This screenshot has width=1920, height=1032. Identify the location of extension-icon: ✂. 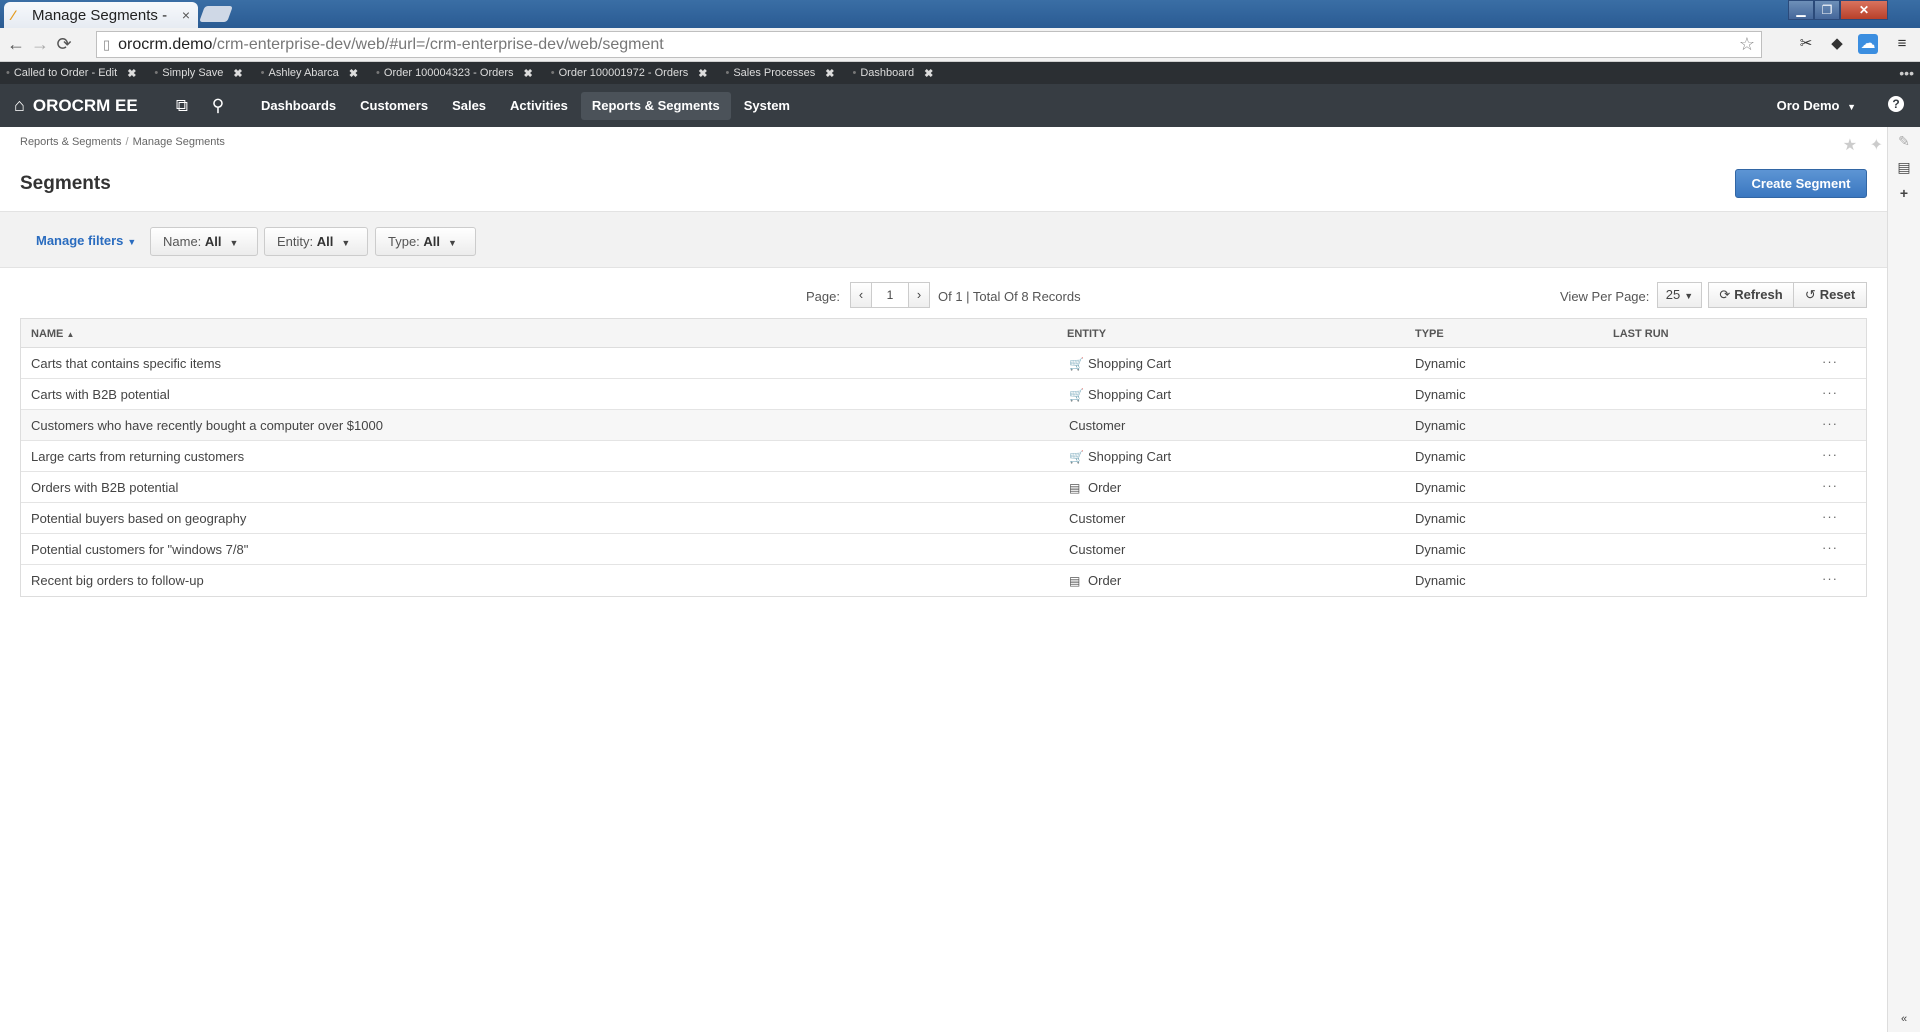
(1806, 44).